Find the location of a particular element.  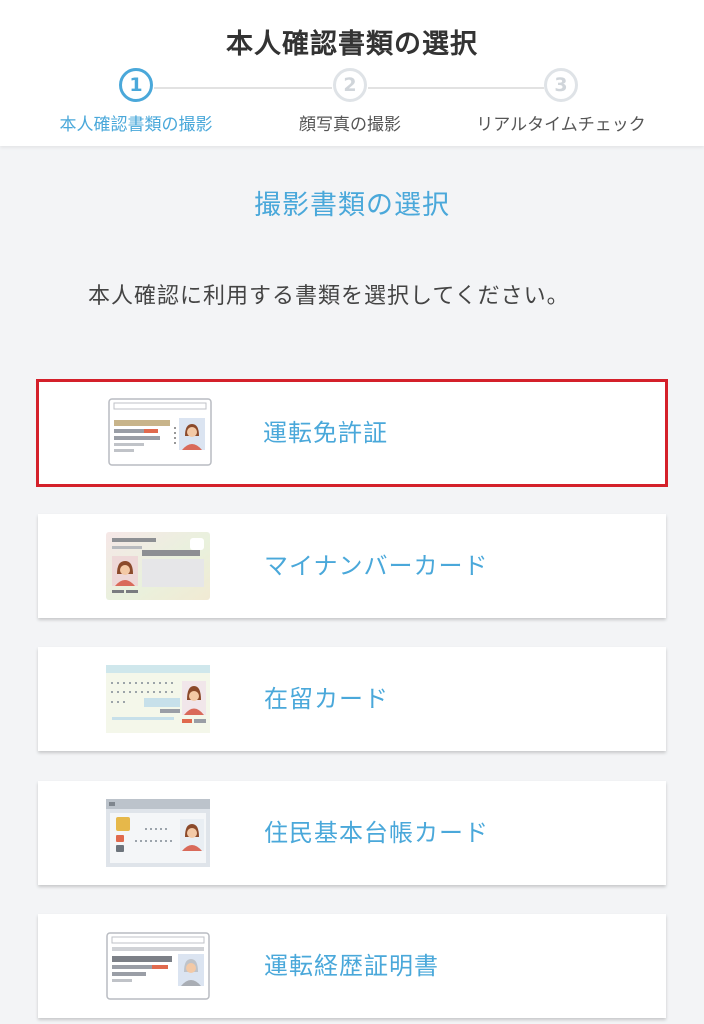

residence-card-icon is located at coordinates (158, 699).